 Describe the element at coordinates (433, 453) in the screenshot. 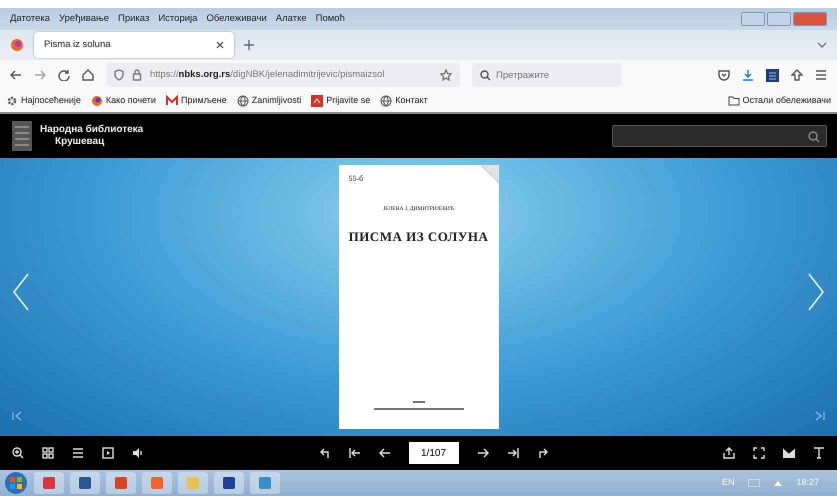

I see `page-number-field: 1/107` at that location.